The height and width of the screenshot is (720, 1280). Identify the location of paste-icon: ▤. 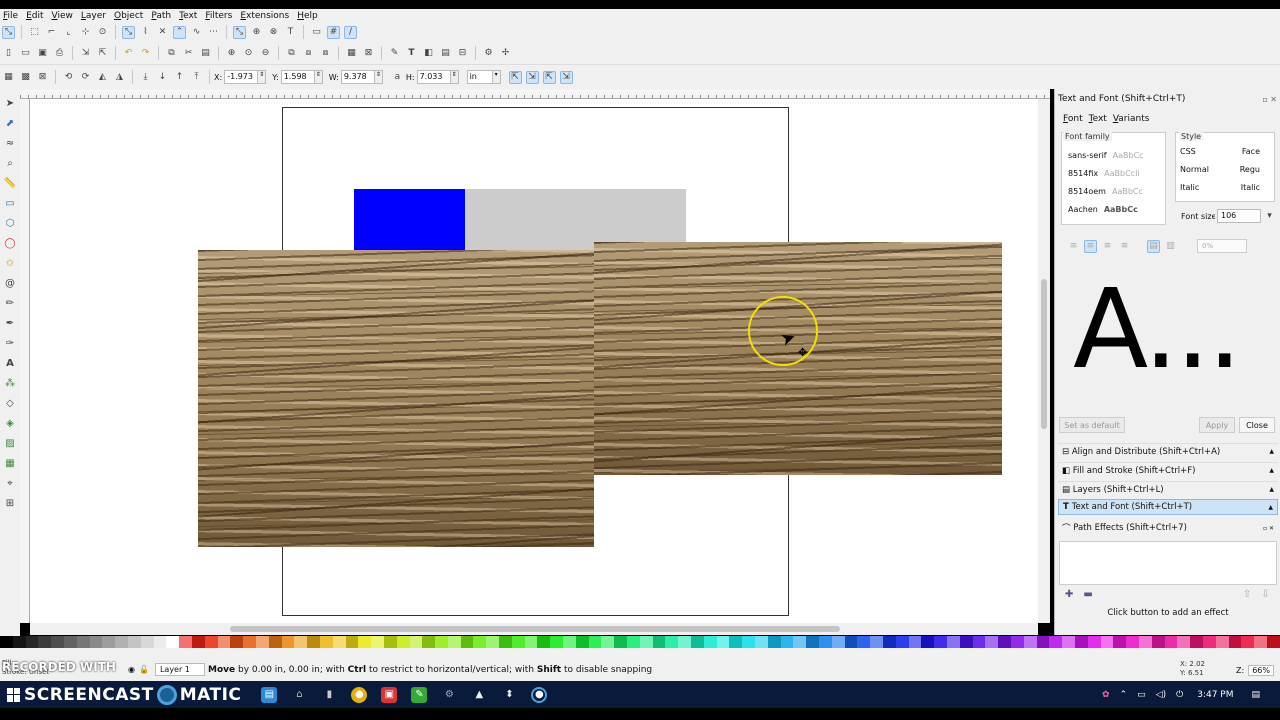
(205, 53).